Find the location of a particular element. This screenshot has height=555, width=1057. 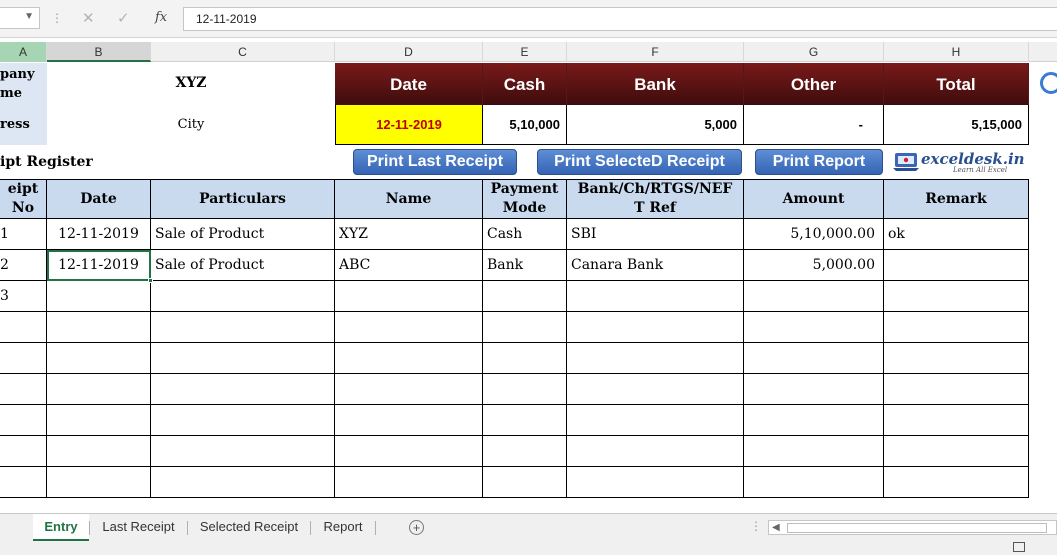

cell-amount: 5,10,000.00 is located at coordinates (814, 234).